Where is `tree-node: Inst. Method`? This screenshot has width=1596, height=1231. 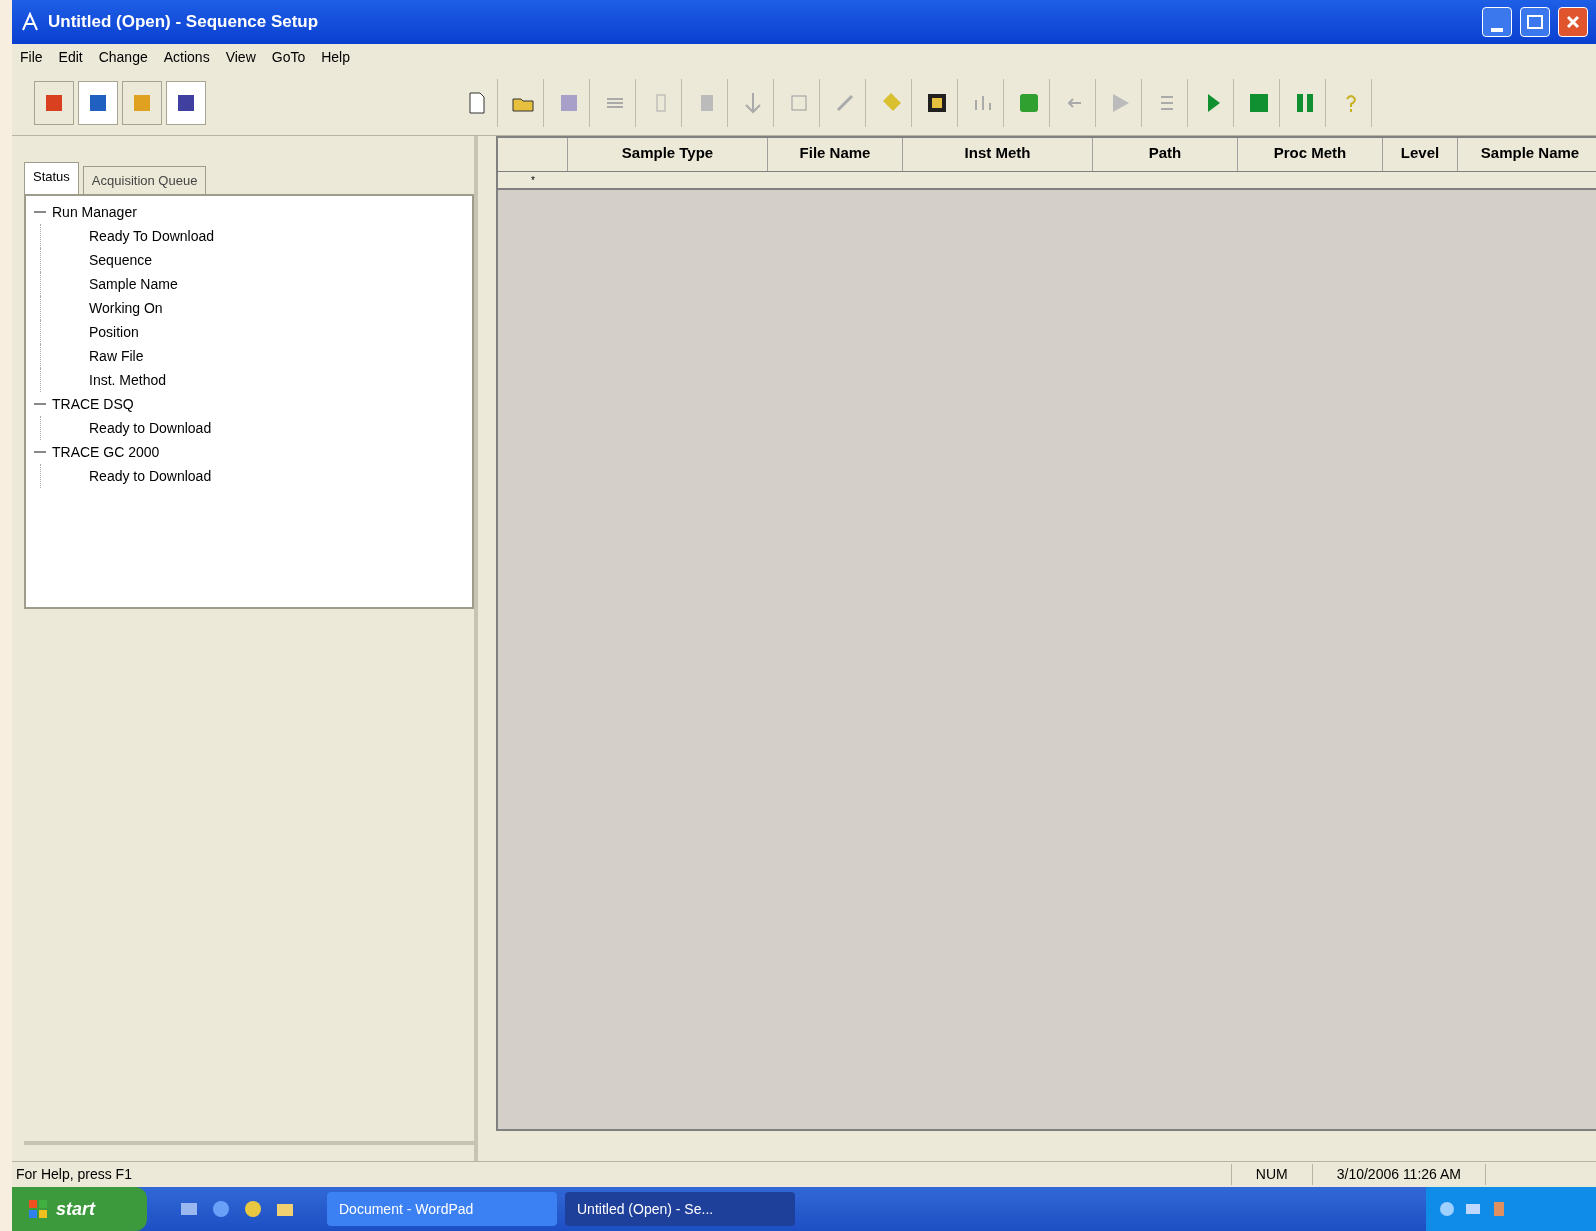
tree-node: Inst. Method is located at coordinates (128, 380).